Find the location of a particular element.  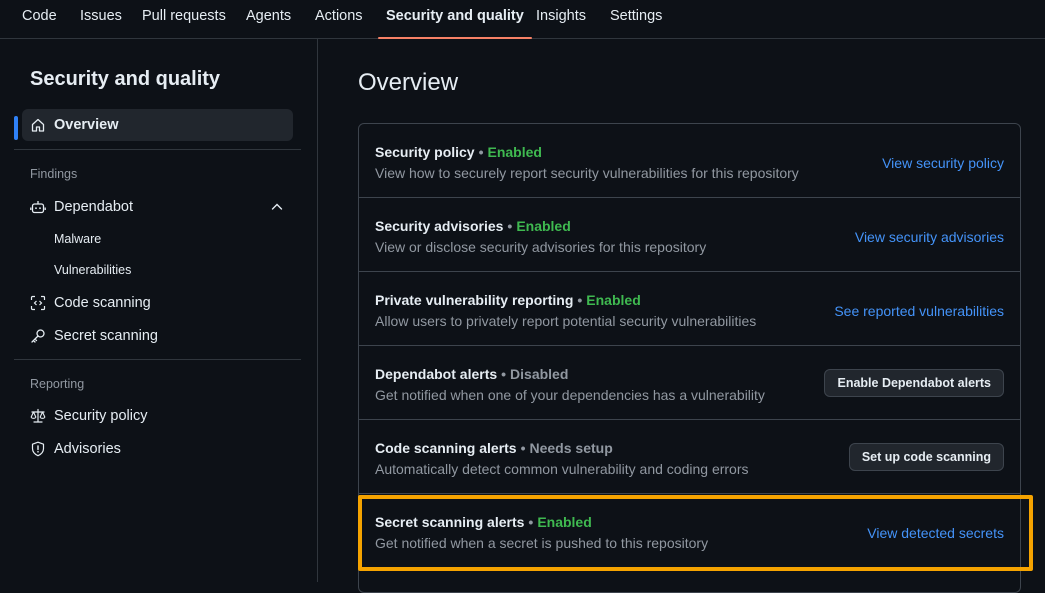

tab-agents: Agents is located at coordinates (268, 19).